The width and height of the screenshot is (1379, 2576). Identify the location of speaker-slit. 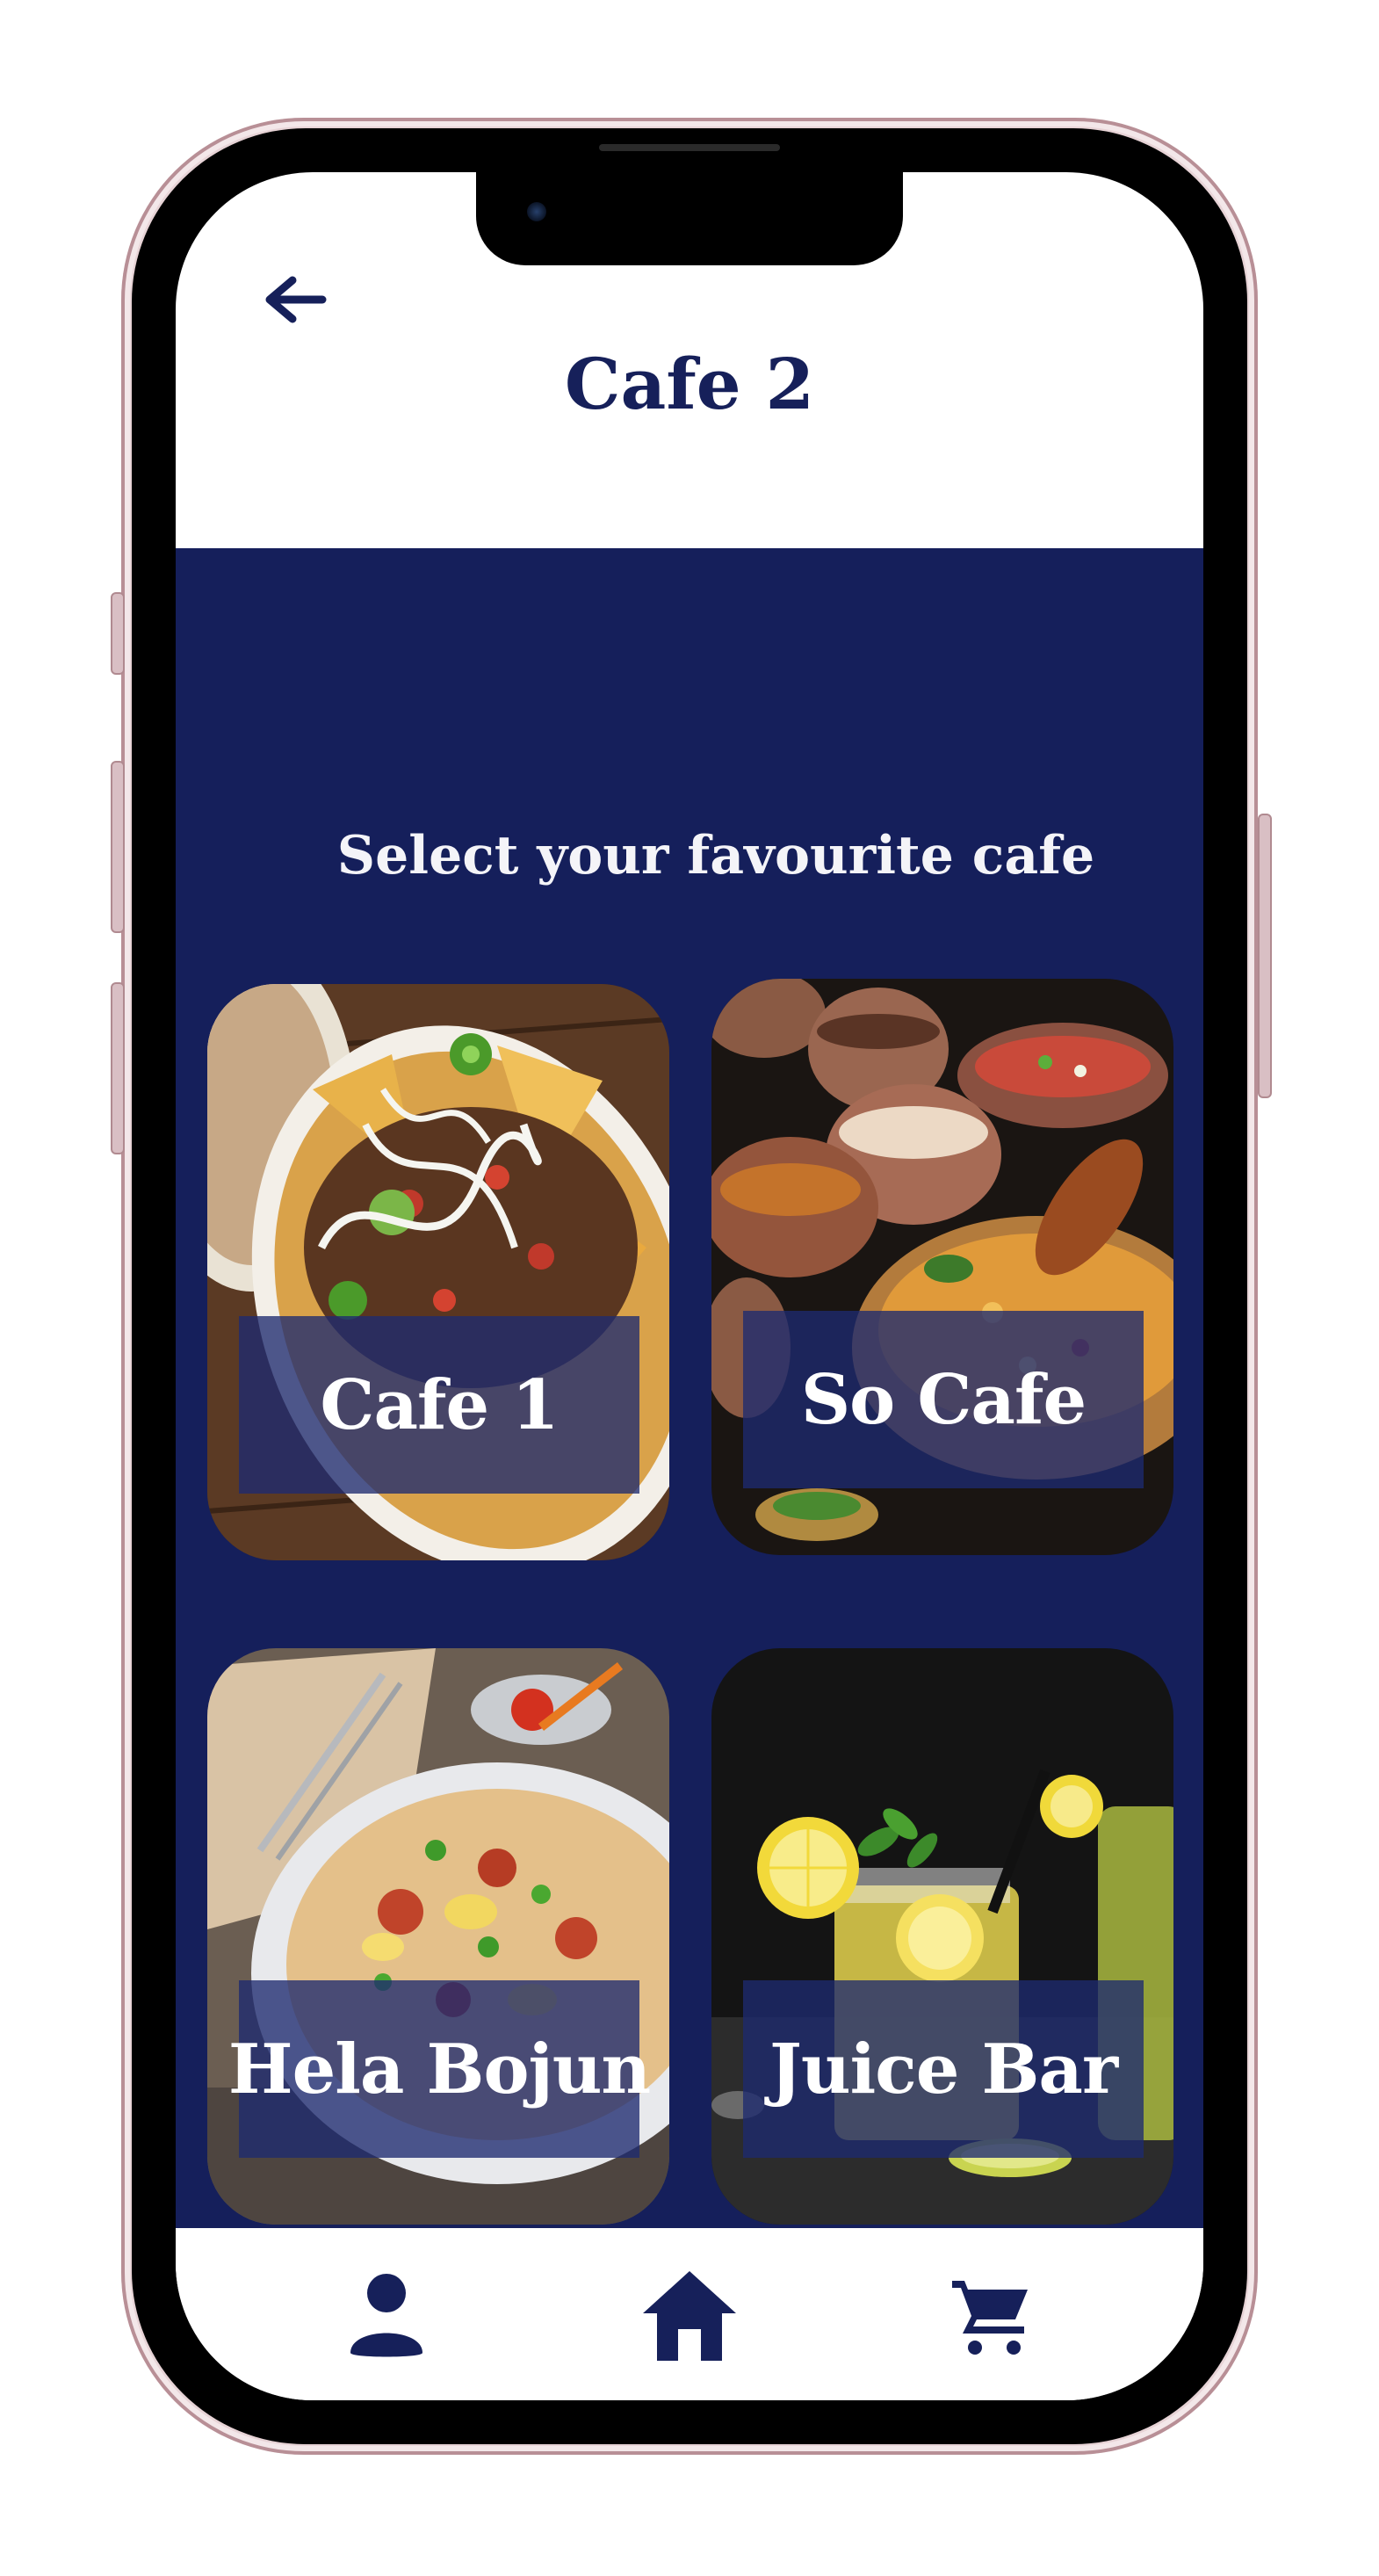
(689, 147).